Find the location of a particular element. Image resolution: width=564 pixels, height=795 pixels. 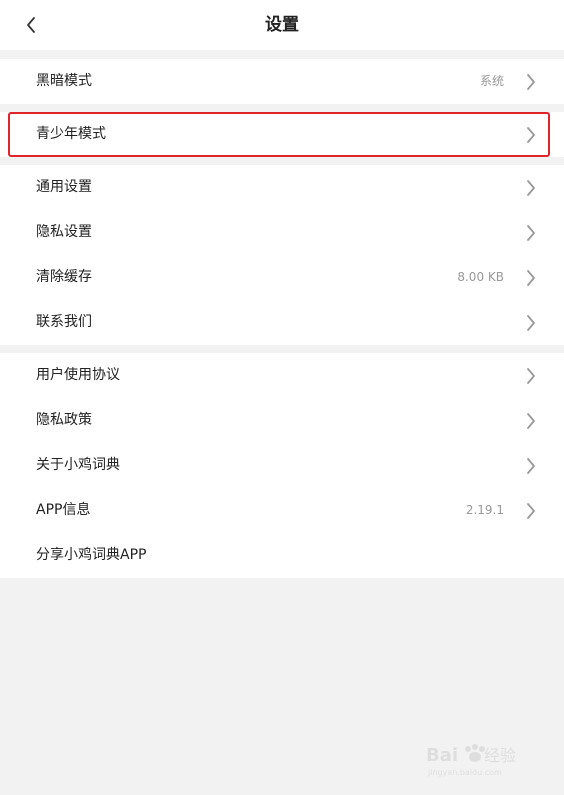

contact-us-label: 联系我们 is located at coordinates (64, 322).